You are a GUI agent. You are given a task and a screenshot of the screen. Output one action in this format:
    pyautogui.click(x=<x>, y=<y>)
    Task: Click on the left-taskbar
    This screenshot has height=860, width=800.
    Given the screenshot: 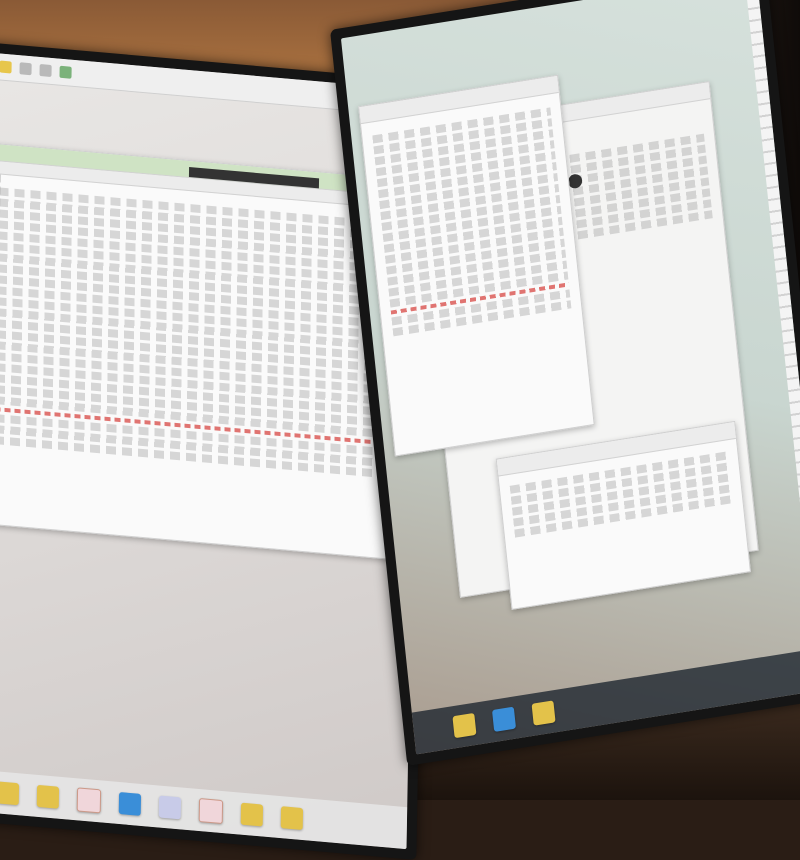 What is the action you would take?
    pyautogui.click(x=204, y=808)
    